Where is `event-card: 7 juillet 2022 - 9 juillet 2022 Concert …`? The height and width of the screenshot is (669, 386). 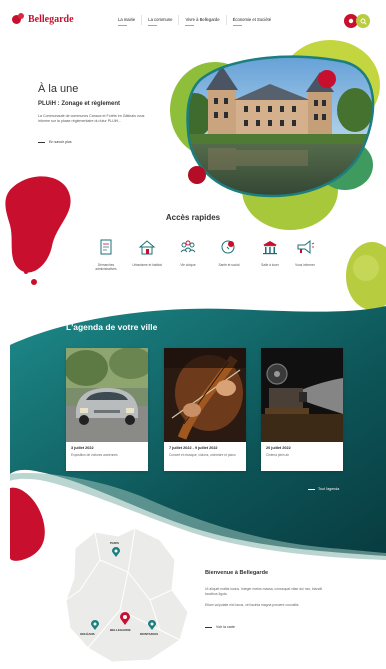
event-card: 7 juillet 2022 - 9 juillet 2022 Concert … is located at coordinates (205, 409).